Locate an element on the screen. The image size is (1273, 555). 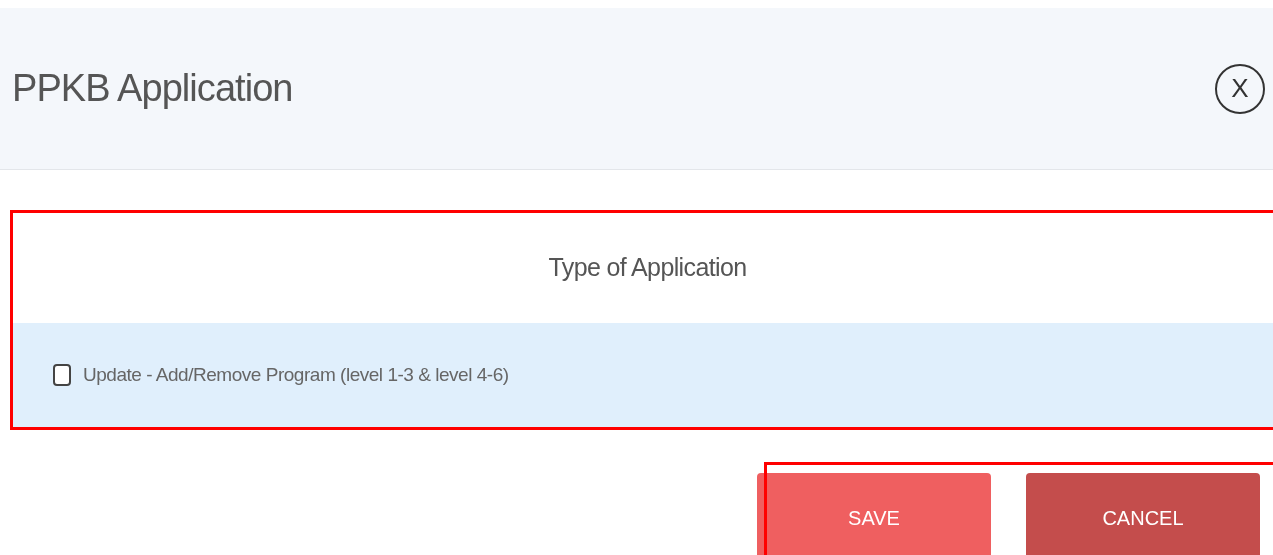
close-button: X is located at coordinates (1240, 88).